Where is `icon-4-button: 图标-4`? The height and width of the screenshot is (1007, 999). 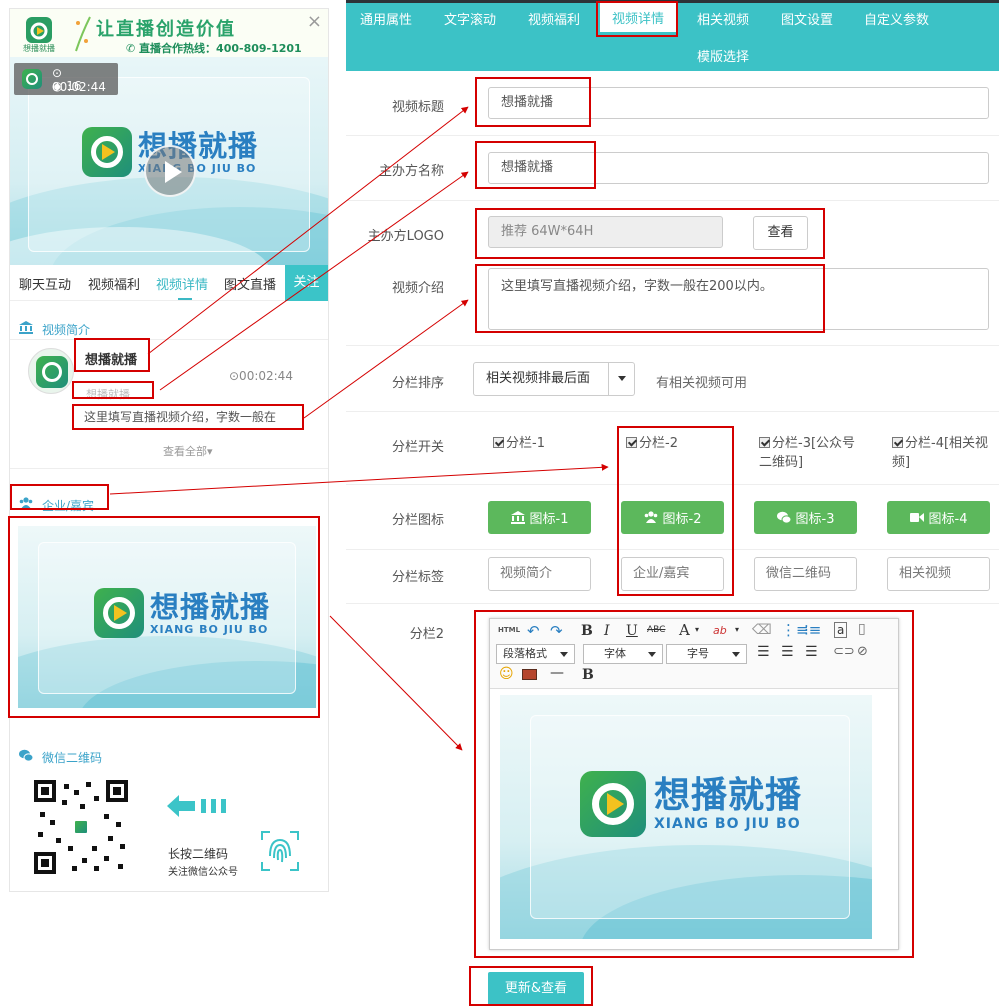
icon-4-button: 图标-4 is located at coordinates (938, 517).